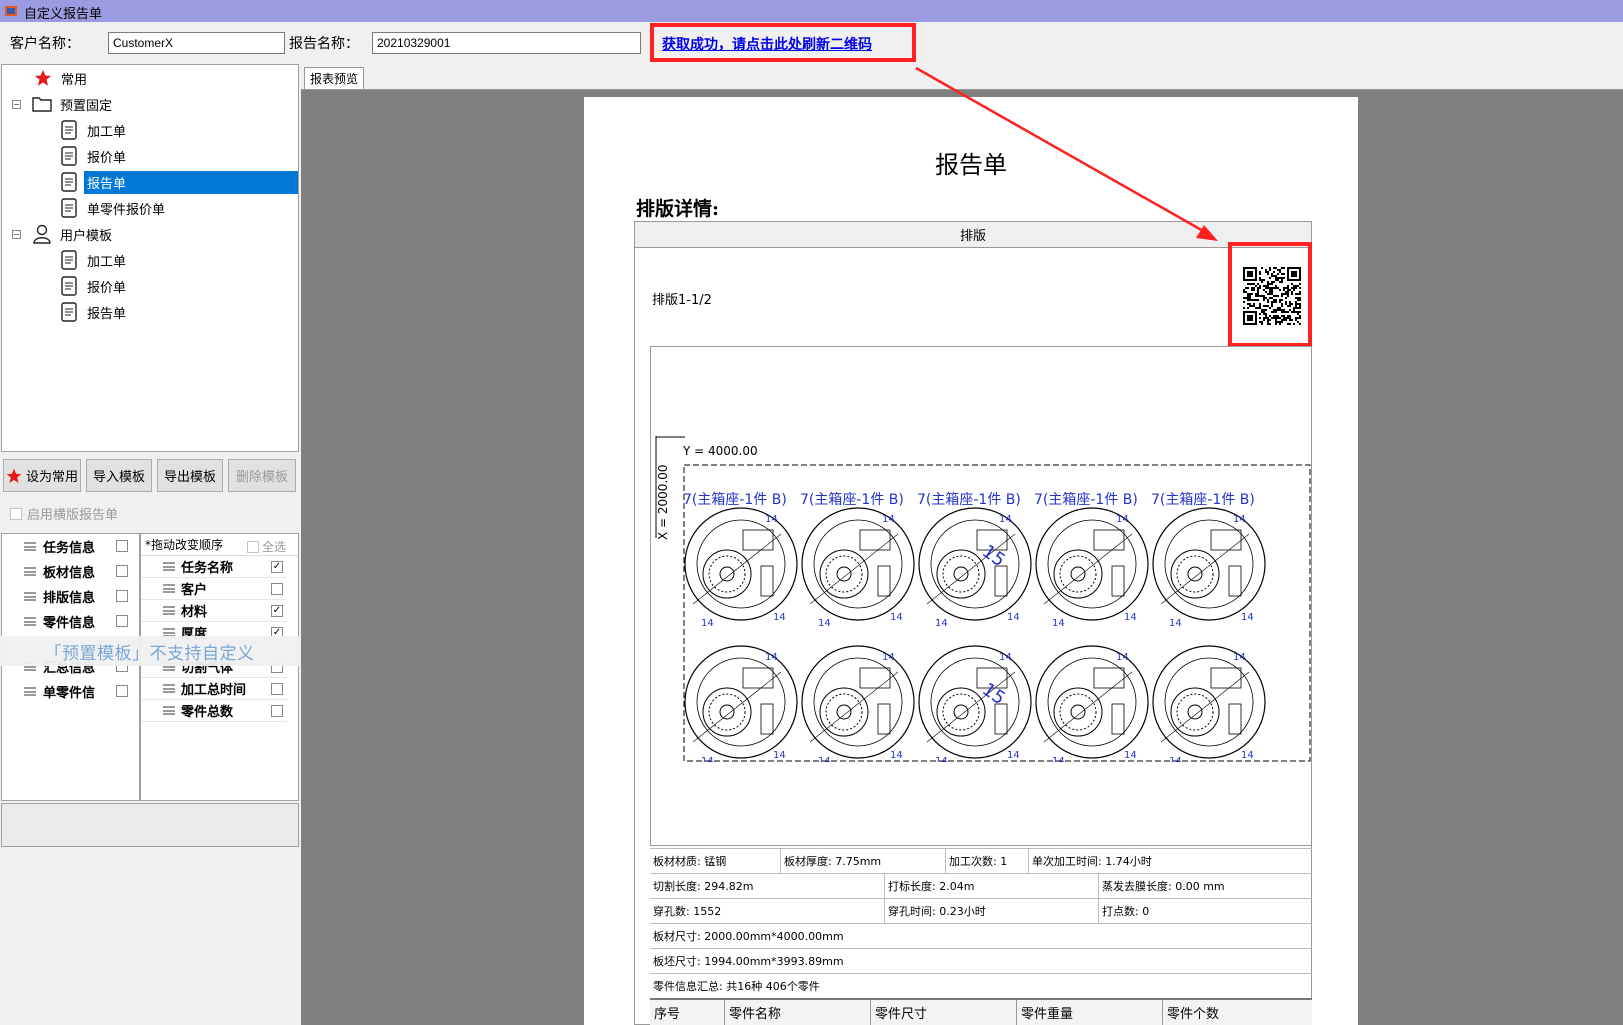 Image resolution: width=1623 pixels, height=1025 pixels. I want to click on tree-item-user-process: 加工单, so click(150, 260).